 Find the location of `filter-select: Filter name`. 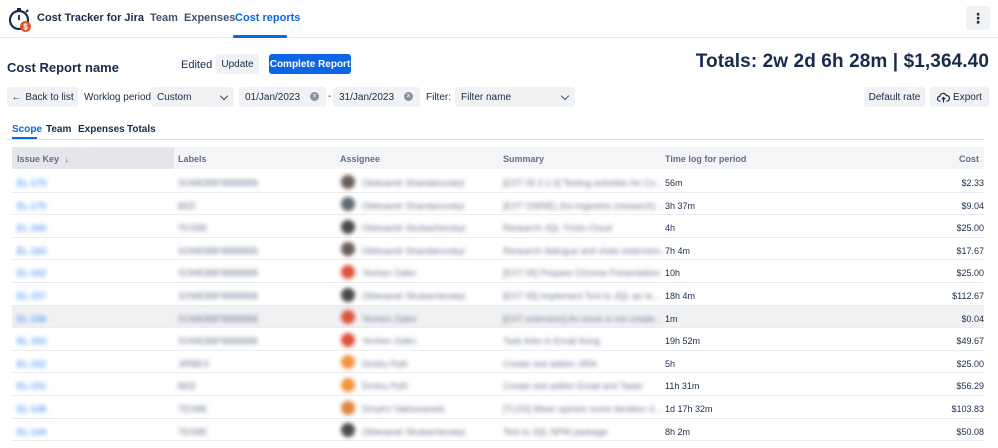

filter-select: Filter name is located at coordinates (515, 97).